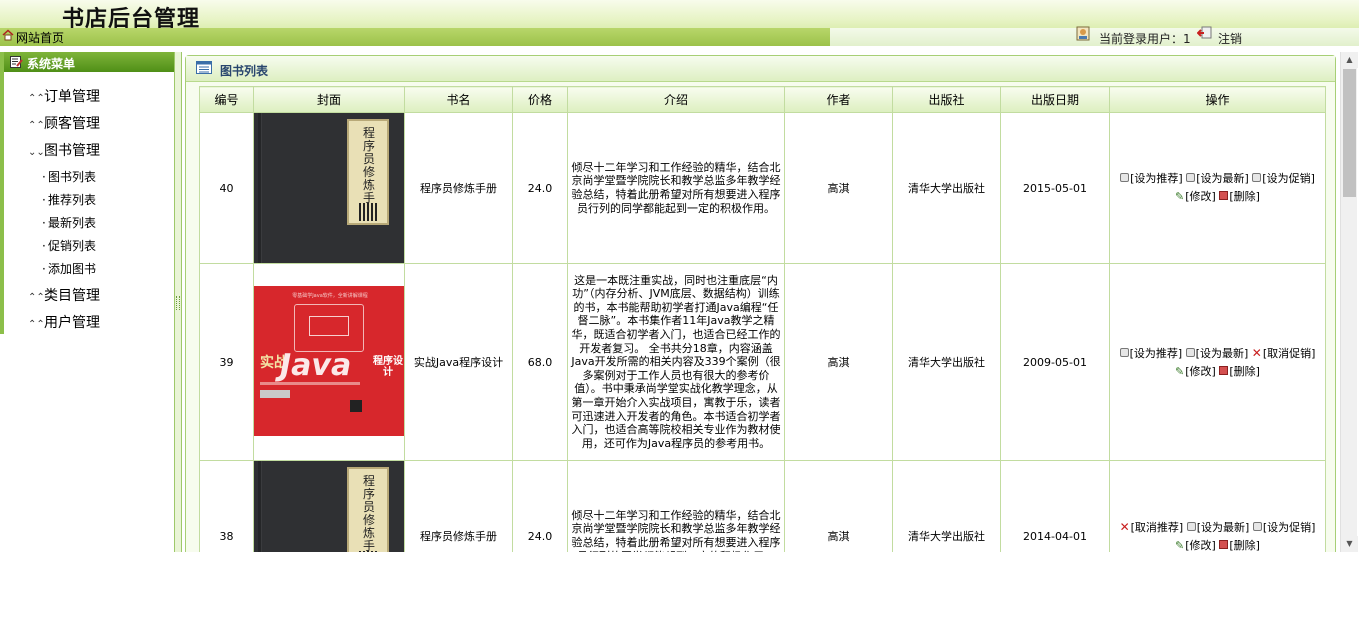 The width and height of the screenshot is (1359, 639). I want to click on column-header-id: 编号, so click(226, 99).